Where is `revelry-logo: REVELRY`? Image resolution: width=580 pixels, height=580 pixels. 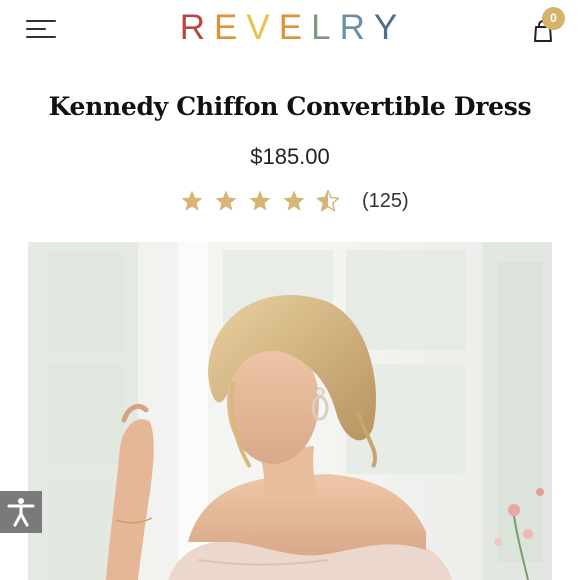
revelry-logo: REVELRY is located at coordinates (290, 28).